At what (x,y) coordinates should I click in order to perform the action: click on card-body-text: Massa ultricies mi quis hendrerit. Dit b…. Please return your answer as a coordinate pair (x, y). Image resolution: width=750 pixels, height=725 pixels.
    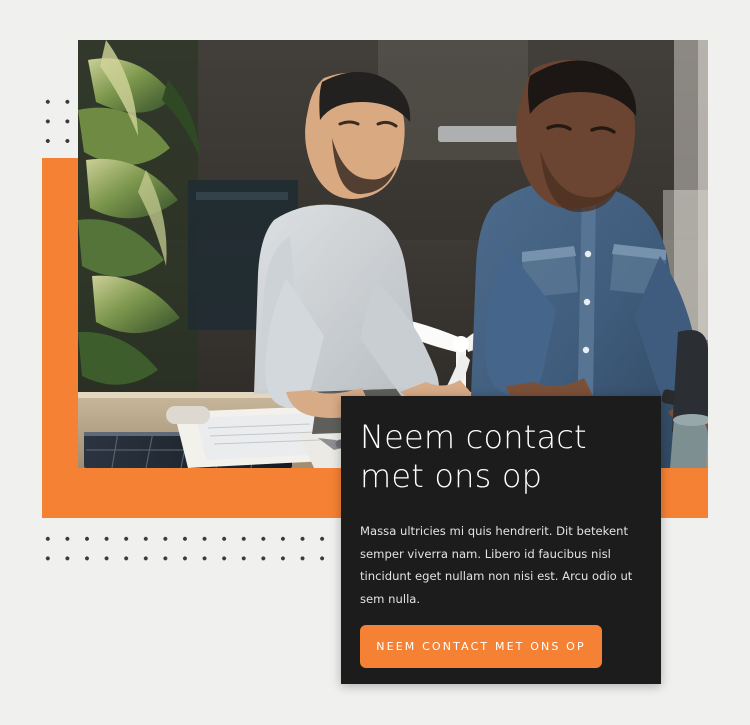
    Looking at the image, I should click on (496, 565).